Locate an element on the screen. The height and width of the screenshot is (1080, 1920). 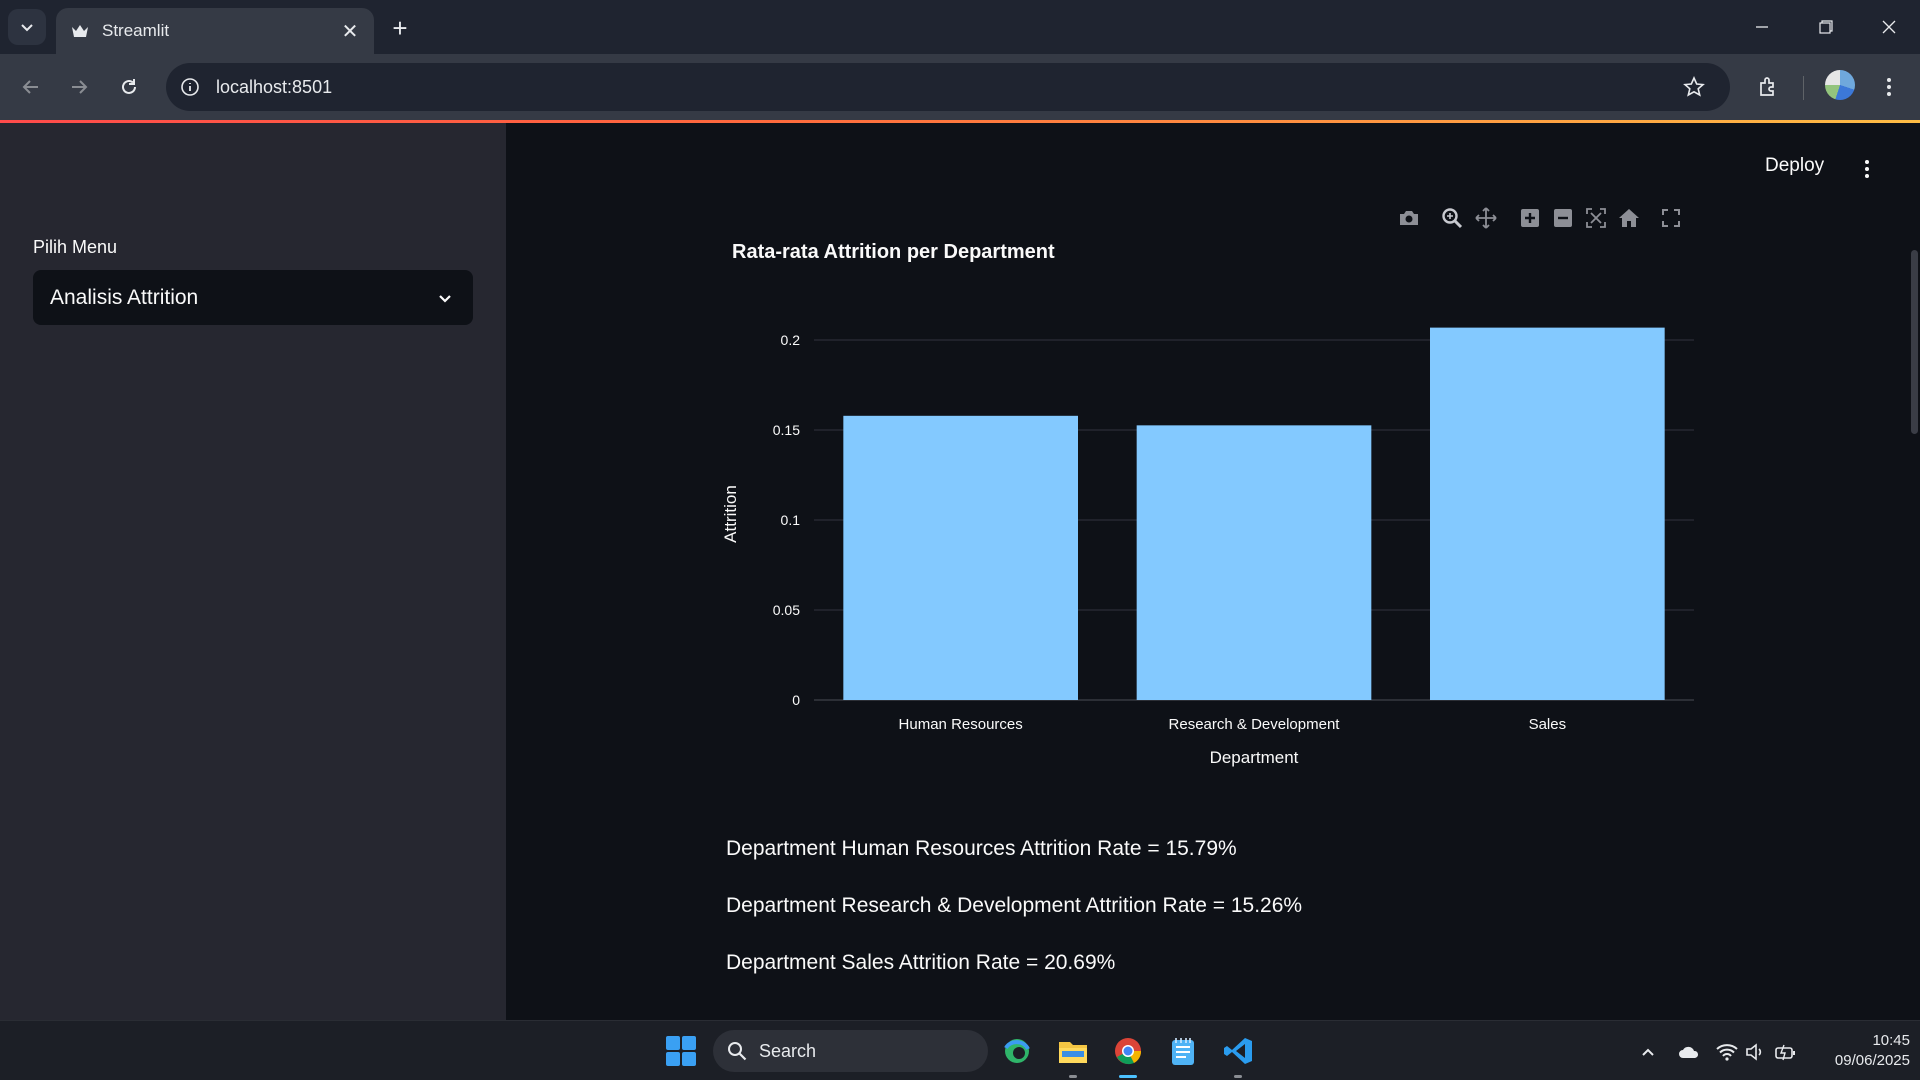
pan-icon is located at coordinates (1486, 218).